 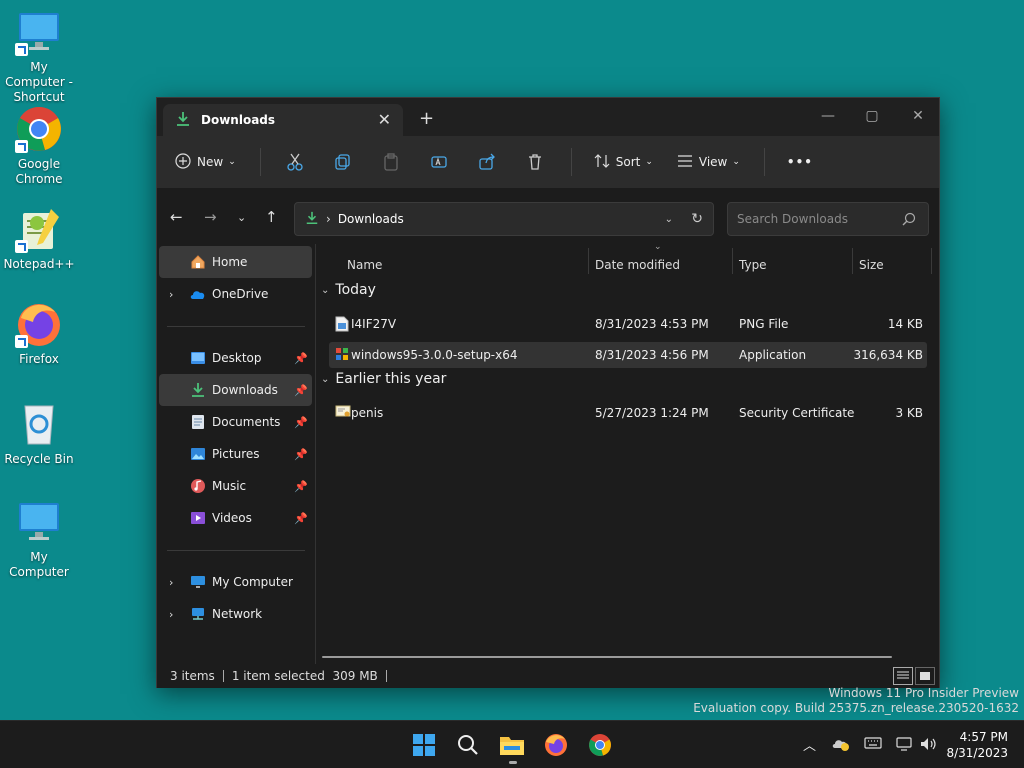 What do you see at coordinates (800, 162) in the screenshot?
I see `see-more-button: •••` at bounding box center [800, 162].